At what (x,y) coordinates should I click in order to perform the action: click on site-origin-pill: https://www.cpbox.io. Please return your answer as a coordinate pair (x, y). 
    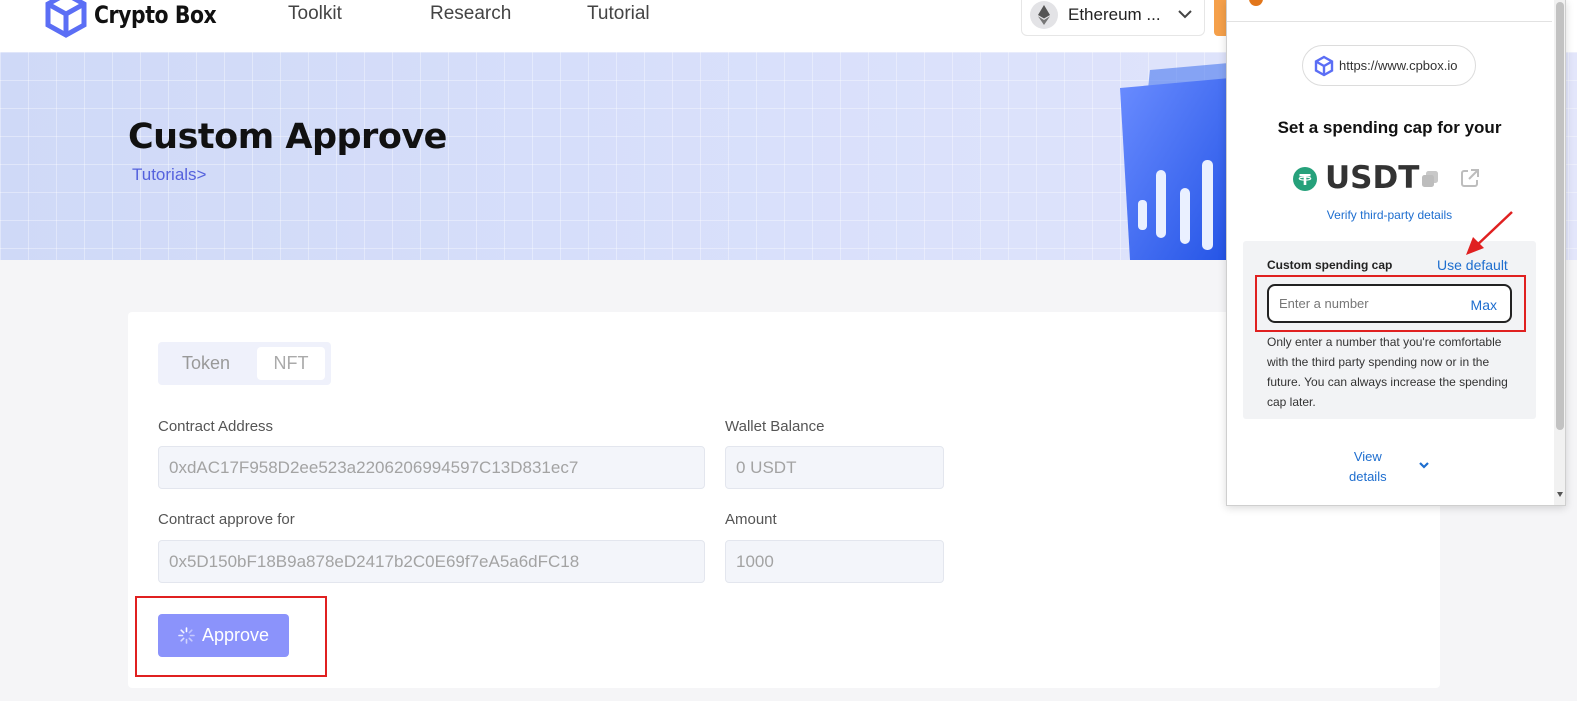
    Looking at the image, I should click on (1389, 65).